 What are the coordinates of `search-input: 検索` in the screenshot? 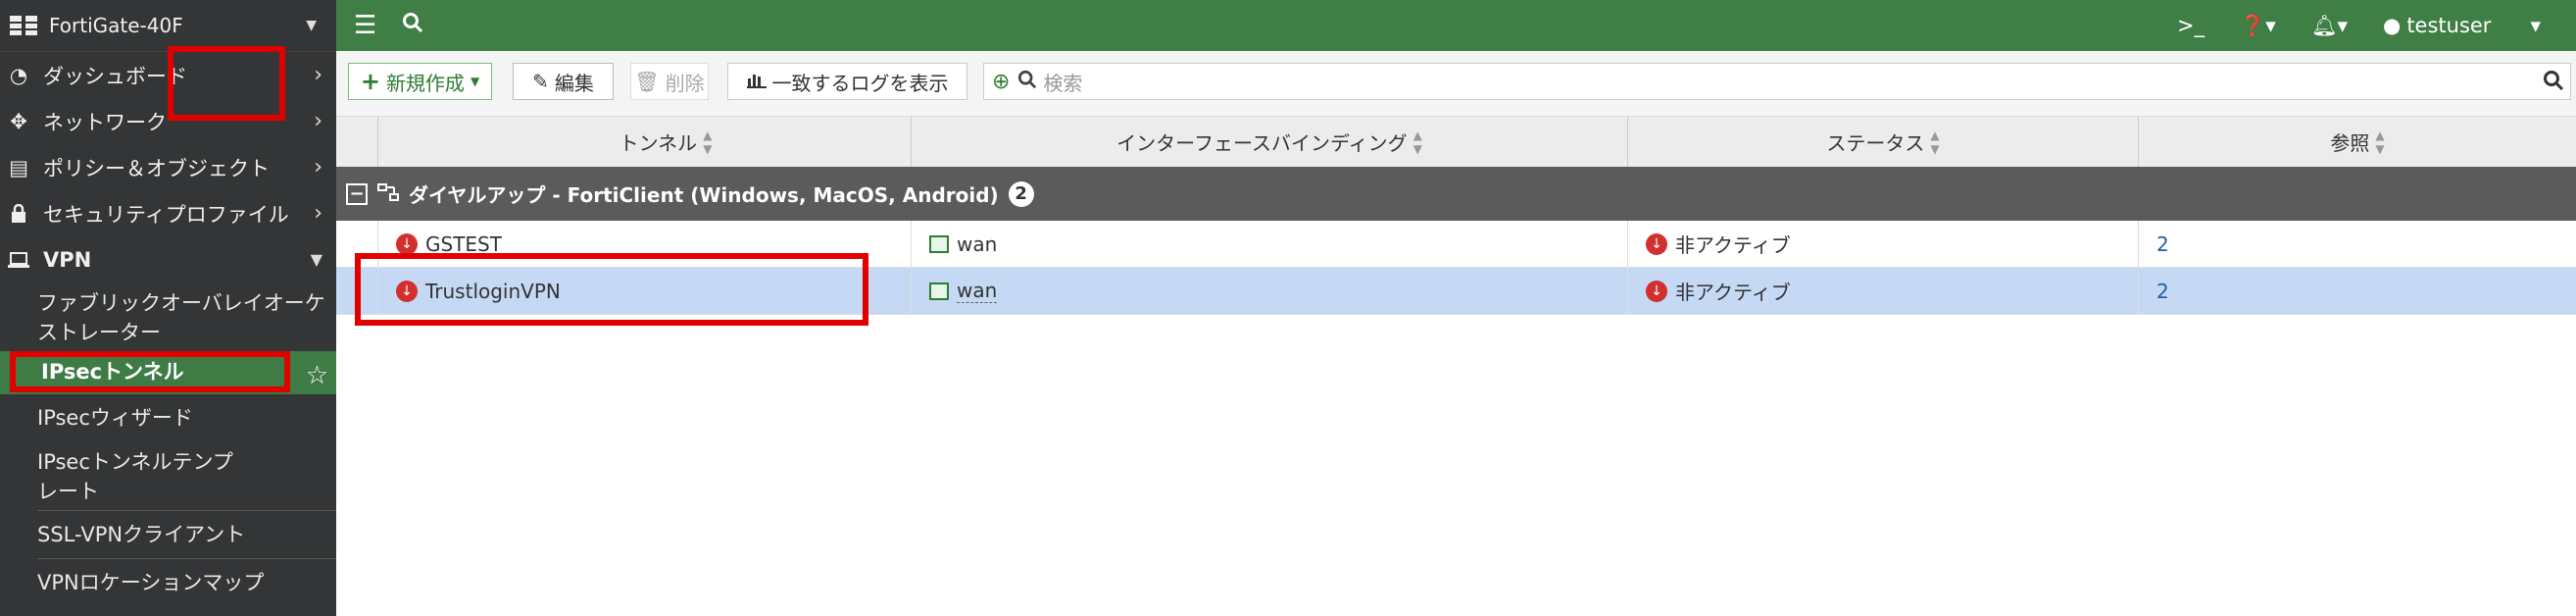 It's located at (1062, 82).